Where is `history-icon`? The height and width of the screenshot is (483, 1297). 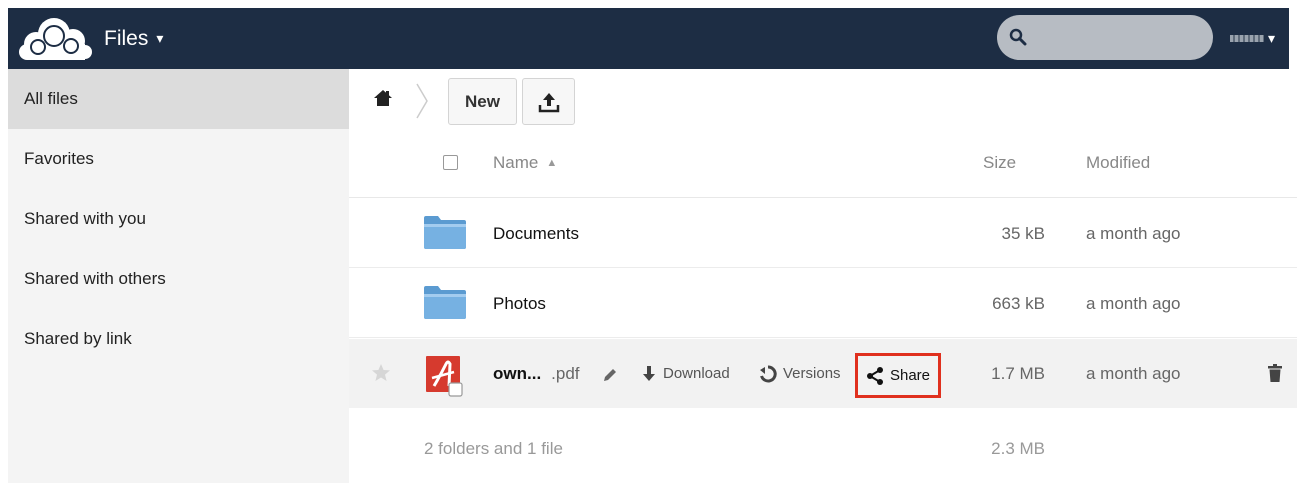 history-icon is located at coordinates (768, 373).